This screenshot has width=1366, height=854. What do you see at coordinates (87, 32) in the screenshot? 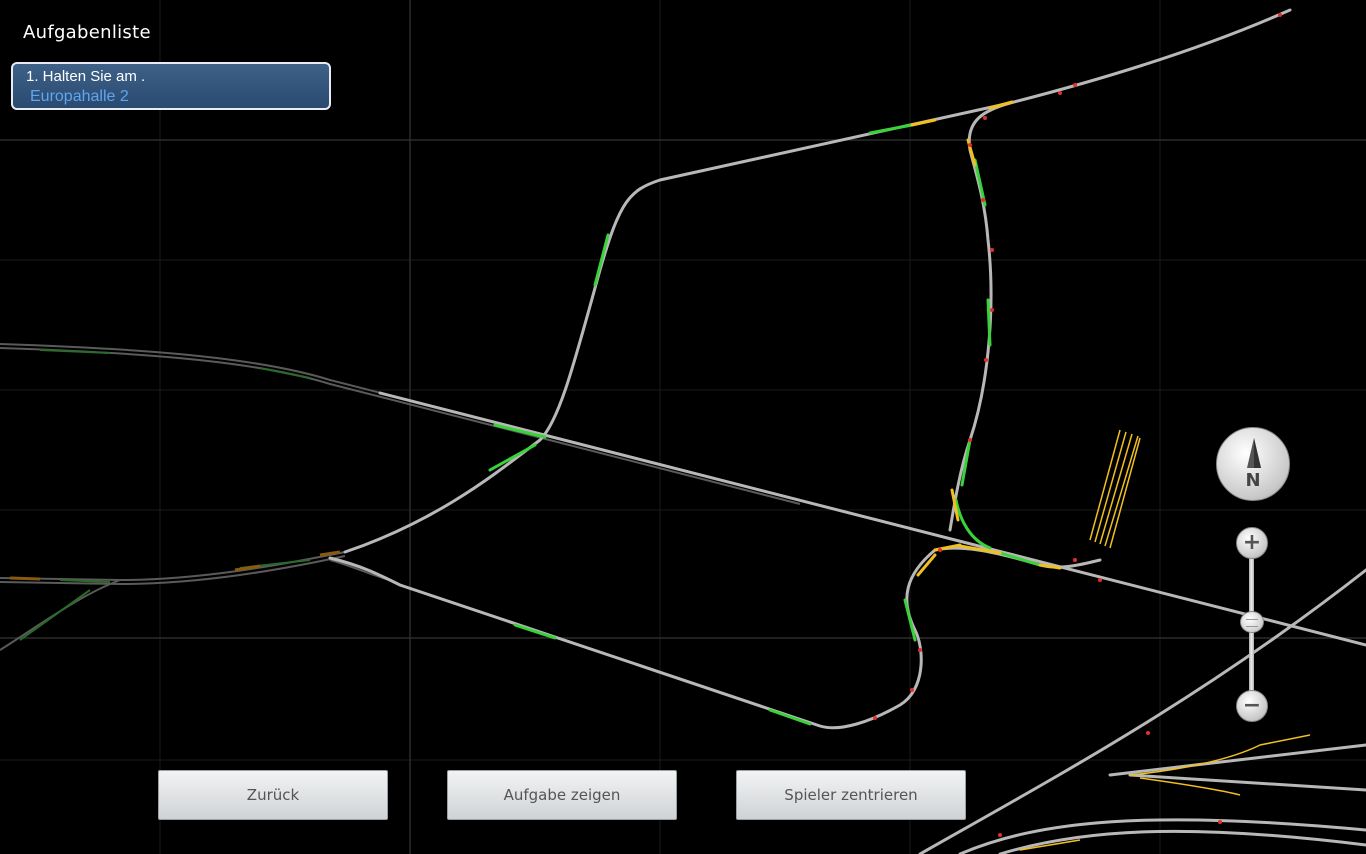
I see `task-list-title: Aufgabenliste` at bounding box center [87, 32].